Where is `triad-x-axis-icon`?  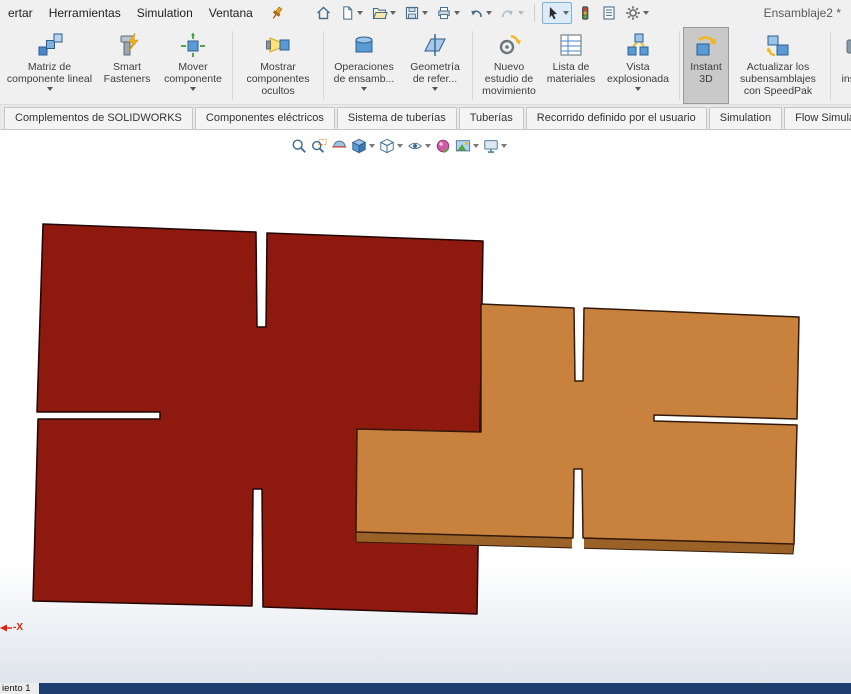 triad-x-axis-icon is located at coordinates (6, 627).